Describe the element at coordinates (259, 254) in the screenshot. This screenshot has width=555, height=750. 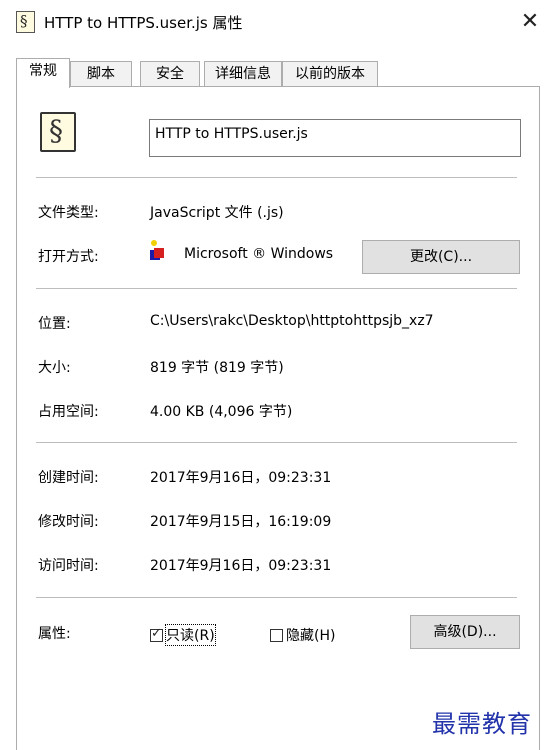
I see `opens-with-value: Microsoft ® Windows` at that location.